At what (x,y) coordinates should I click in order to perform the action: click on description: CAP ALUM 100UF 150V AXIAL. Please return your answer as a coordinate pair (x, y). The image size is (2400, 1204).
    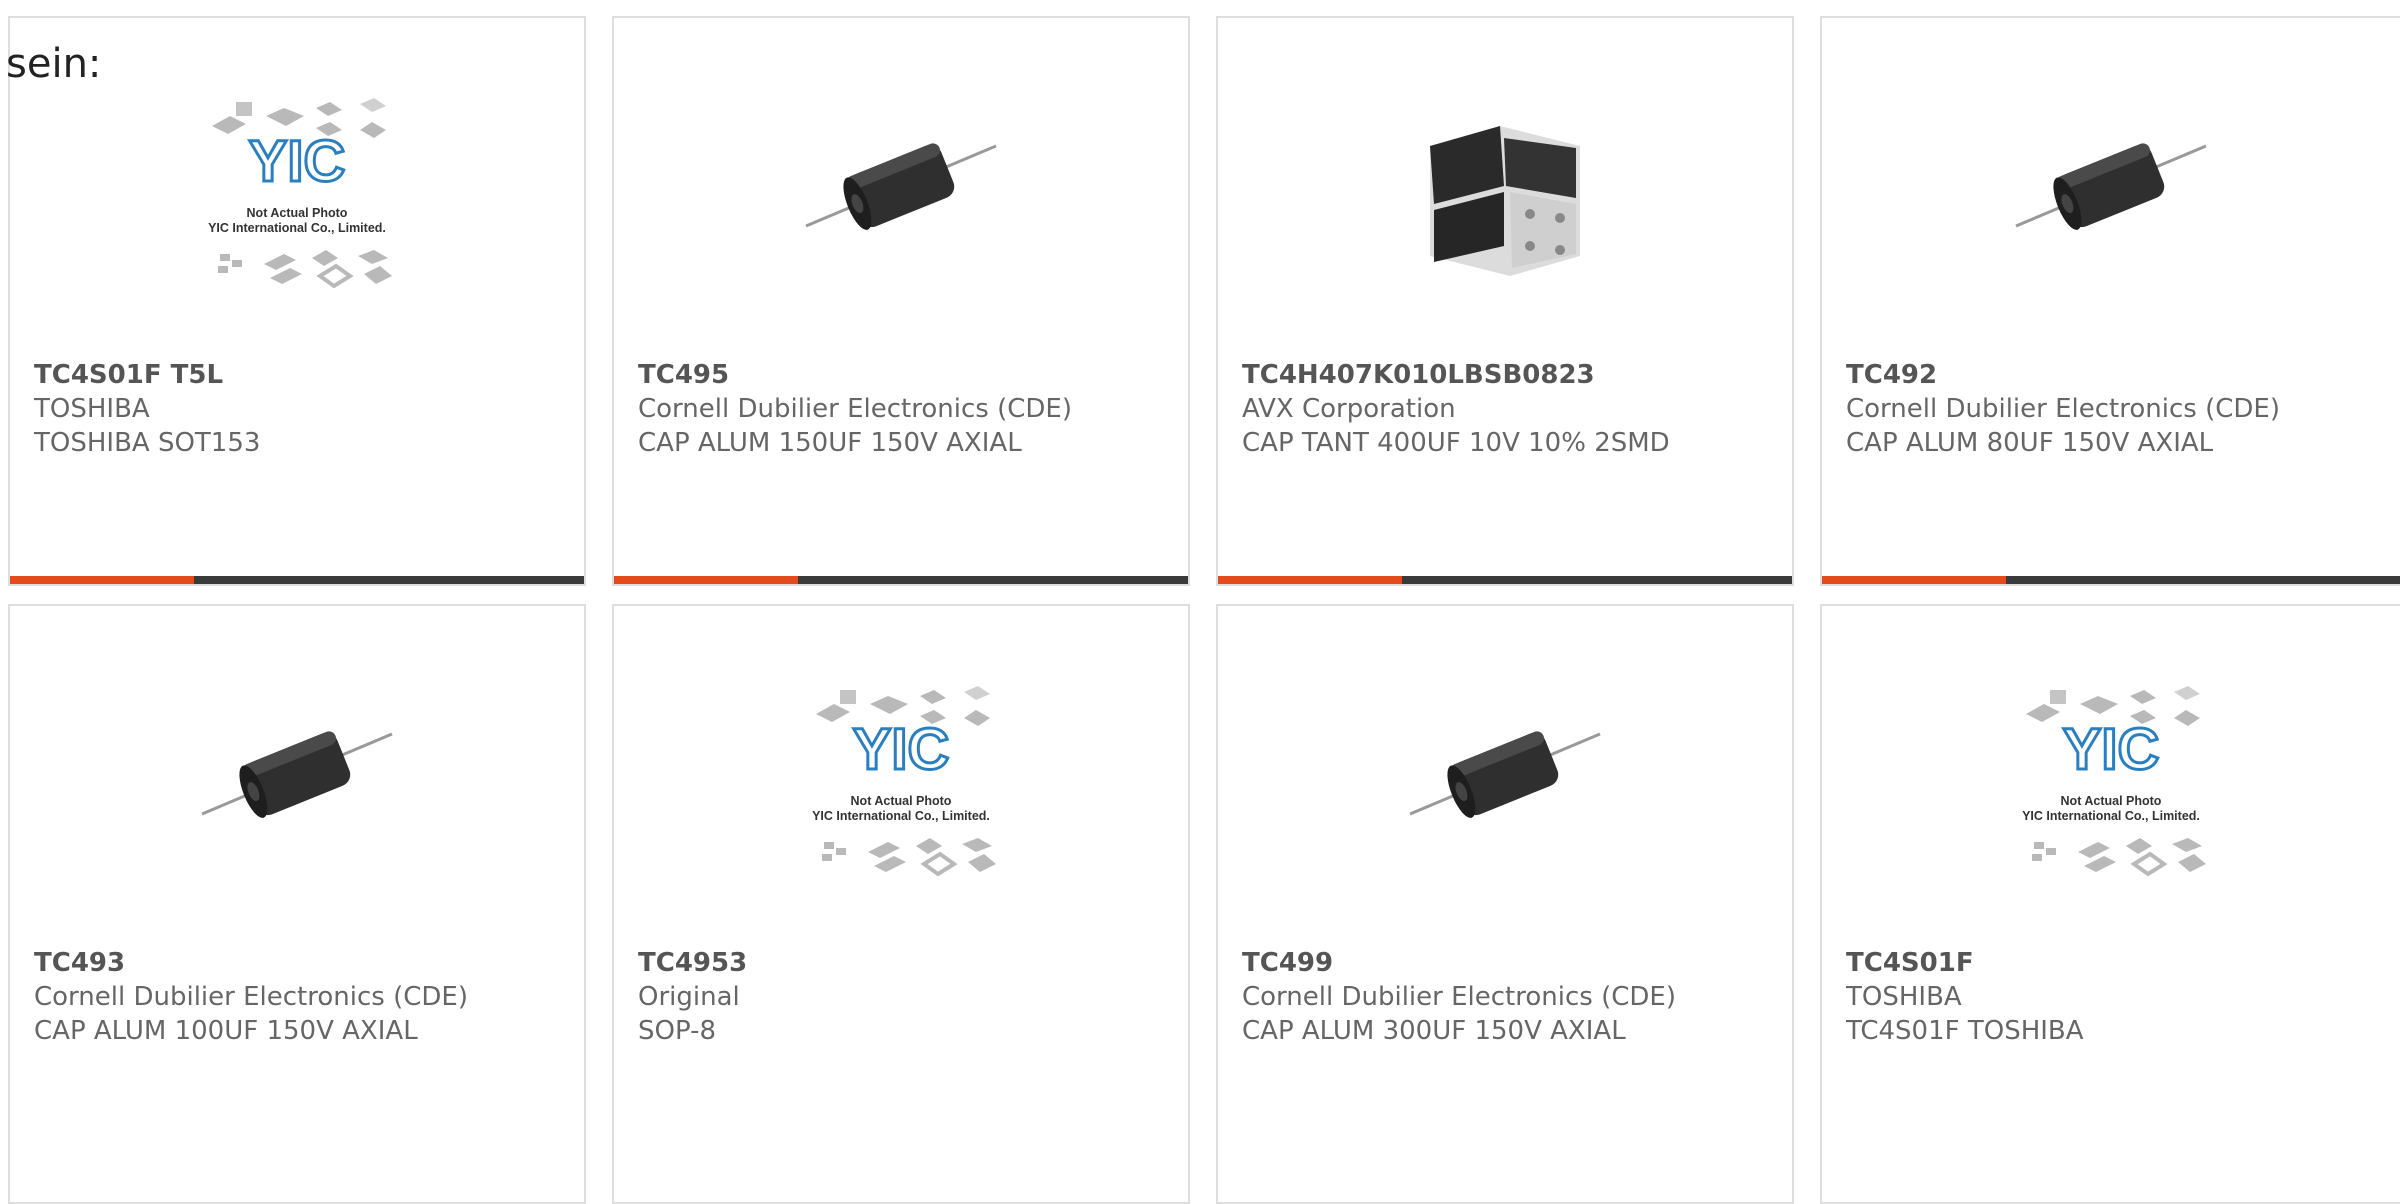
    Looking at the image, I should click on (226, 1031).